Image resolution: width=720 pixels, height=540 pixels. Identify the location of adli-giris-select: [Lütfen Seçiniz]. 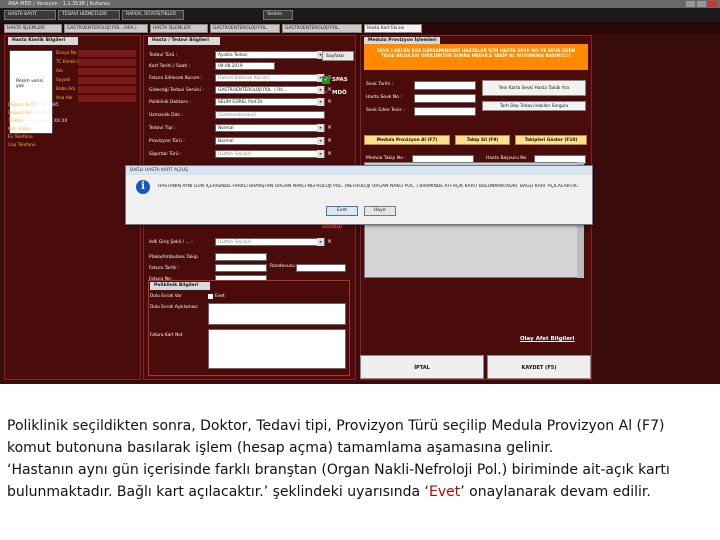
(270, 242).